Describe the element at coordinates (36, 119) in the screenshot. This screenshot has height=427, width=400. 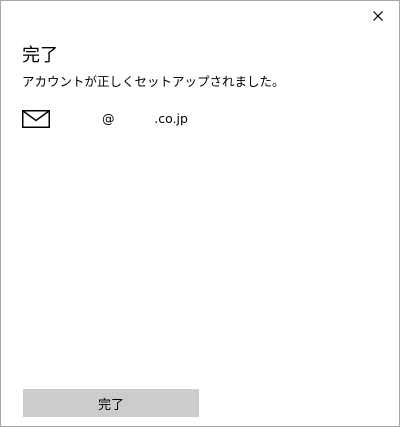
I see `mail-icon` at that location.